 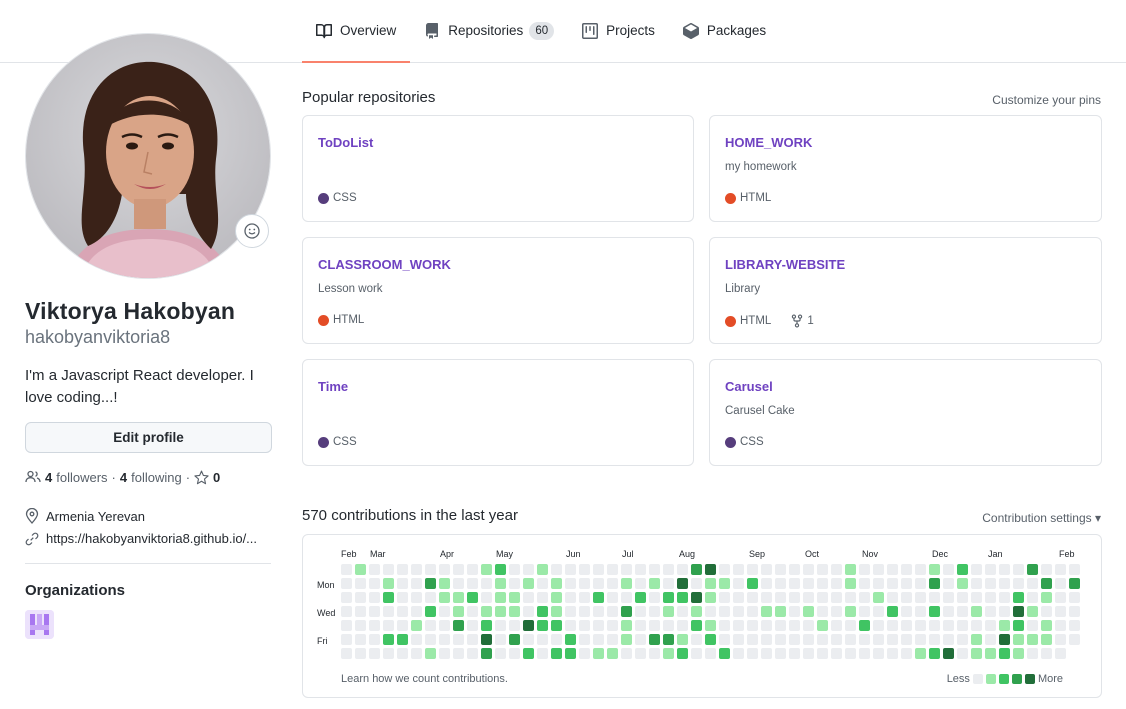 I want to click on repo-name-link: Carusel, so click(x=749, y=386).